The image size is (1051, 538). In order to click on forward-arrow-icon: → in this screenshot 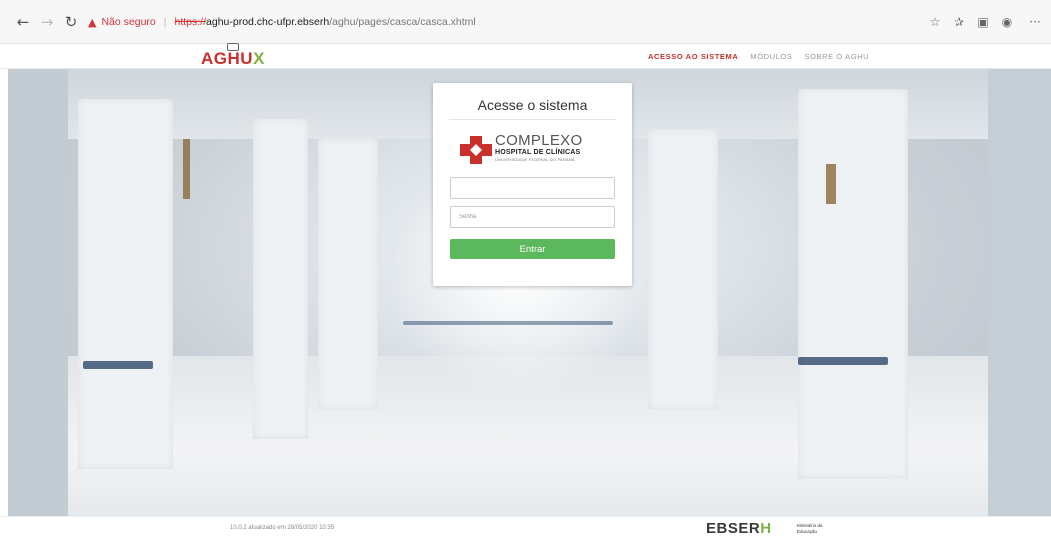, I will do `click(47, 22)`.